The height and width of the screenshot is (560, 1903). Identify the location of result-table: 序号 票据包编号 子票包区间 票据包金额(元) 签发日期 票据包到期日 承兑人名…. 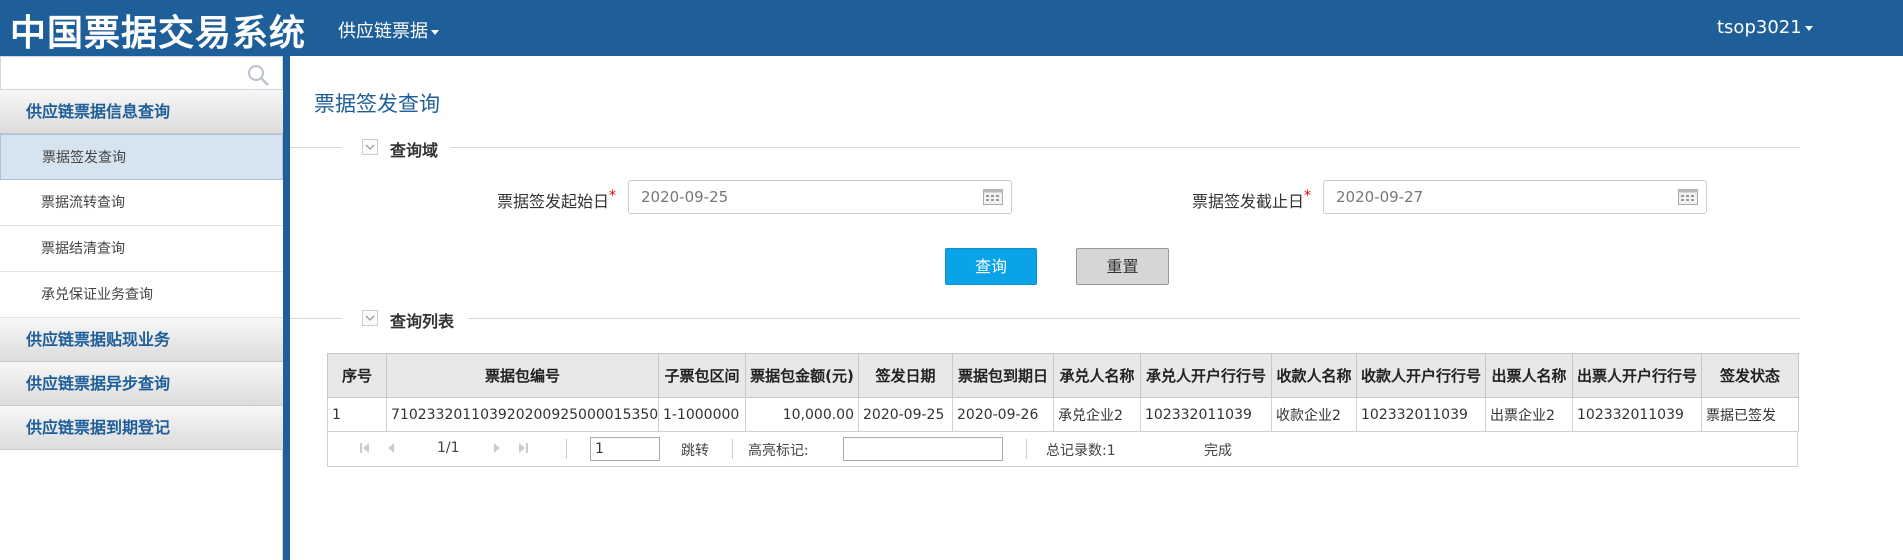
(1063, 392).